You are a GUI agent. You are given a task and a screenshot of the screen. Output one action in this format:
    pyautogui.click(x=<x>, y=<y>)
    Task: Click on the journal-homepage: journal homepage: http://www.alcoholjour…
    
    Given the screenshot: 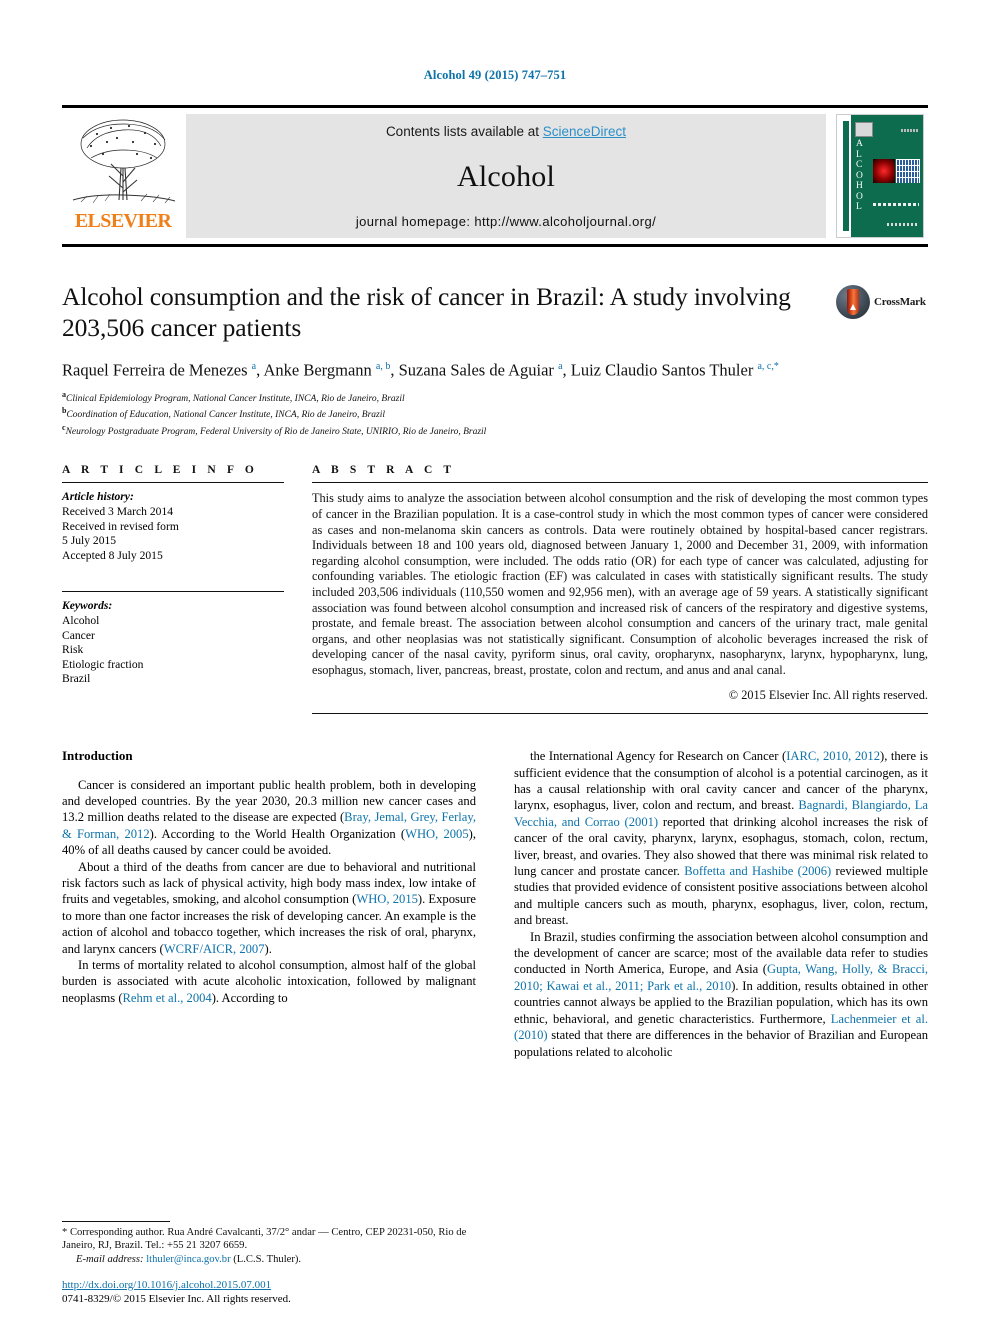 What is the action you would take?
    pyautogui.click(x=506, y=221)
    